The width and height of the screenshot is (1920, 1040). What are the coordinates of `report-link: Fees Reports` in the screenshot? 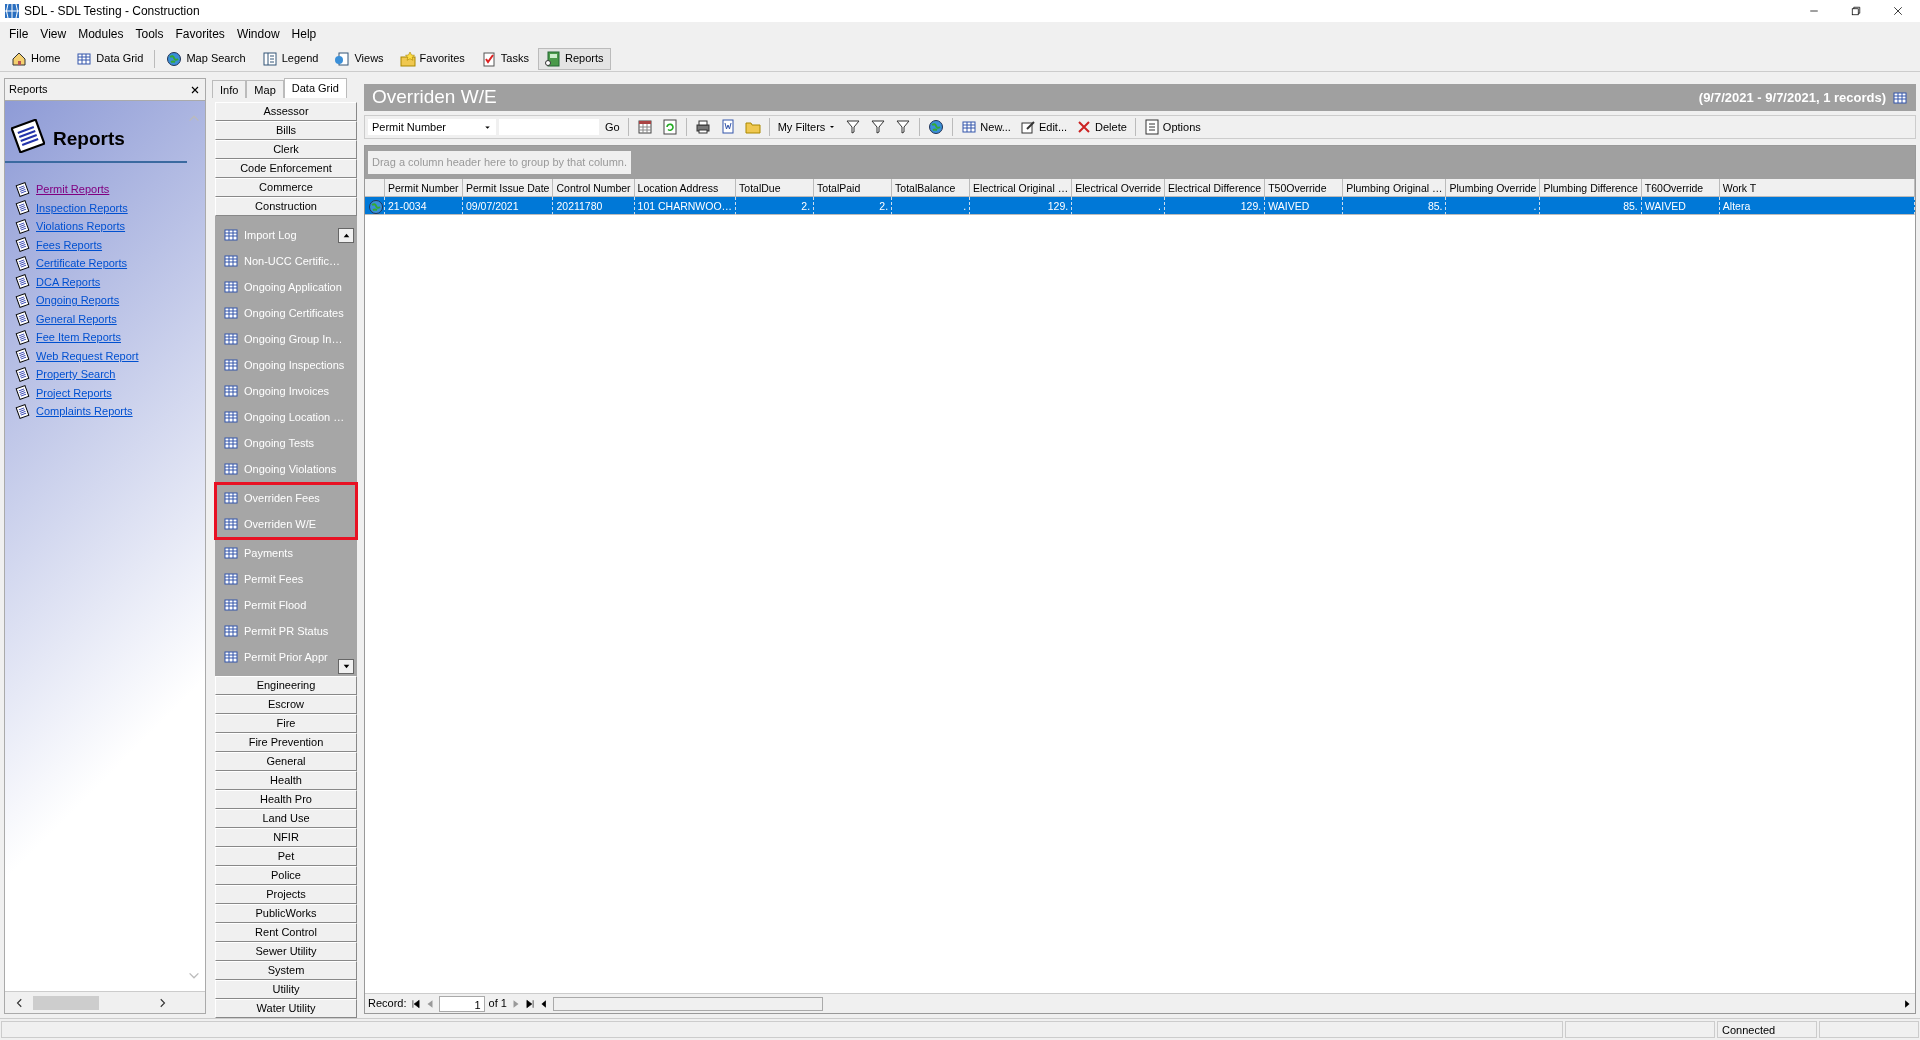 It's located at (69, 244).